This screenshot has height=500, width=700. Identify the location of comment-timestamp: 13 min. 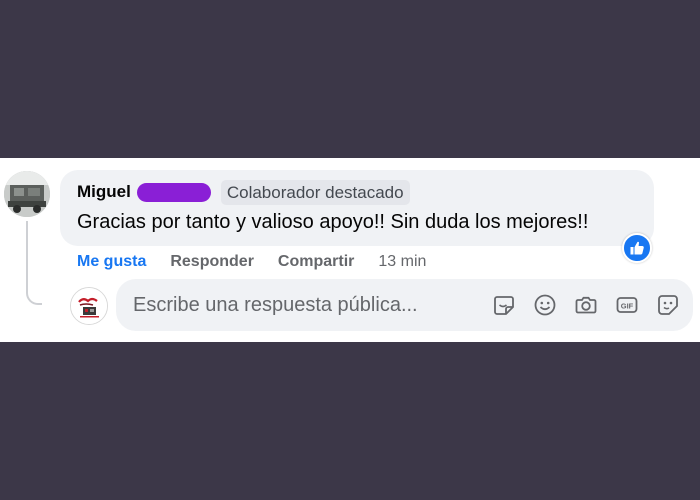
(402, 262).